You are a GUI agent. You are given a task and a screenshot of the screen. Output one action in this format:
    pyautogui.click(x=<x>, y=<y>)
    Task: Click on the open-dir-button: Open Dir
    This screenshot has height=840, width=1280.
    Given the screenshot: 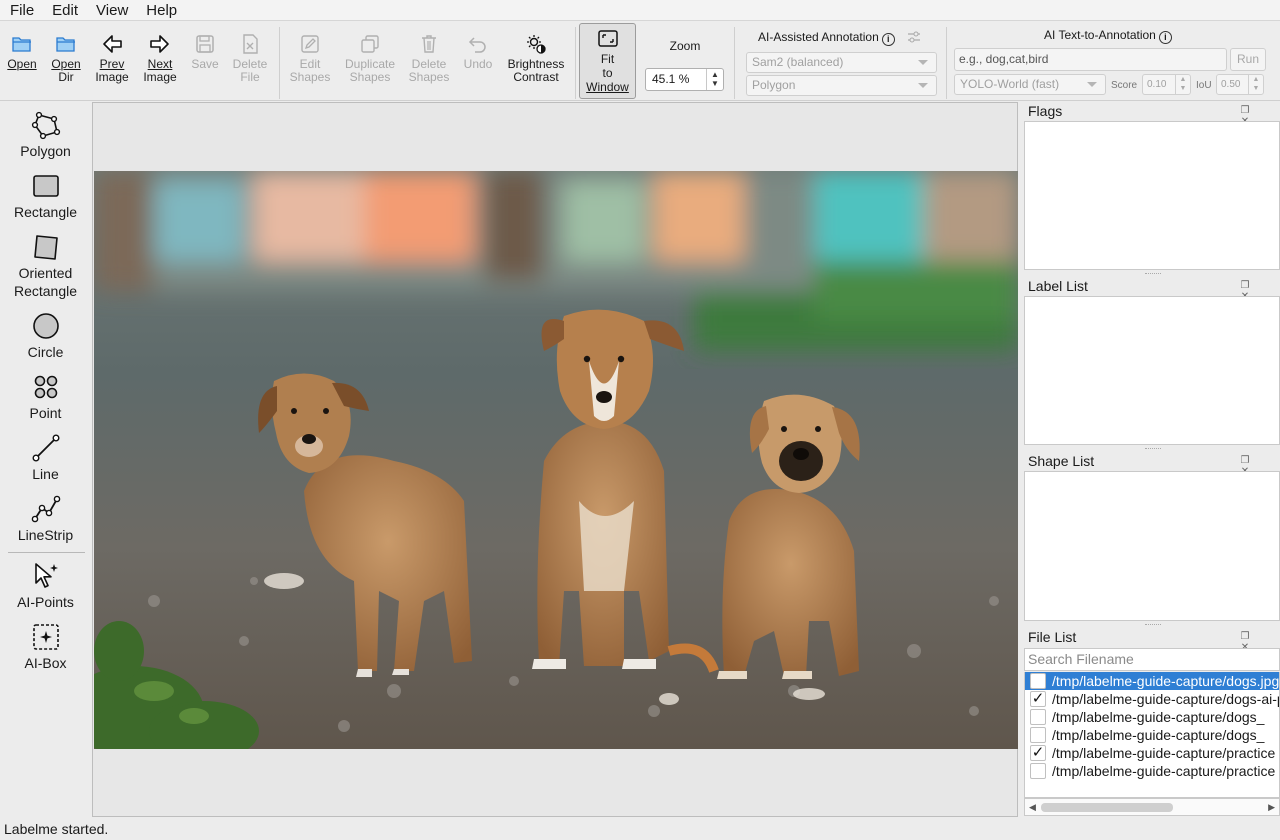 What is the action you would take?
    pyautogui.click(x=66, y=54)
    